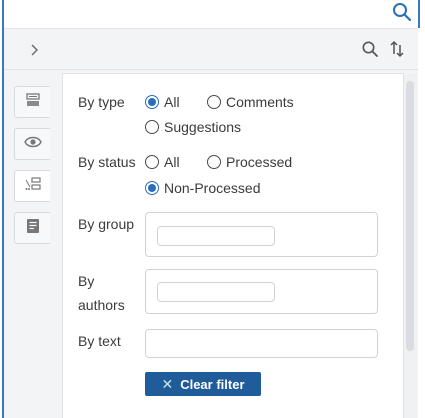  What do you see at coordinates (172, 162) in the screenshot?
I see `status-all-label: All` at bounding box center [172, 162].